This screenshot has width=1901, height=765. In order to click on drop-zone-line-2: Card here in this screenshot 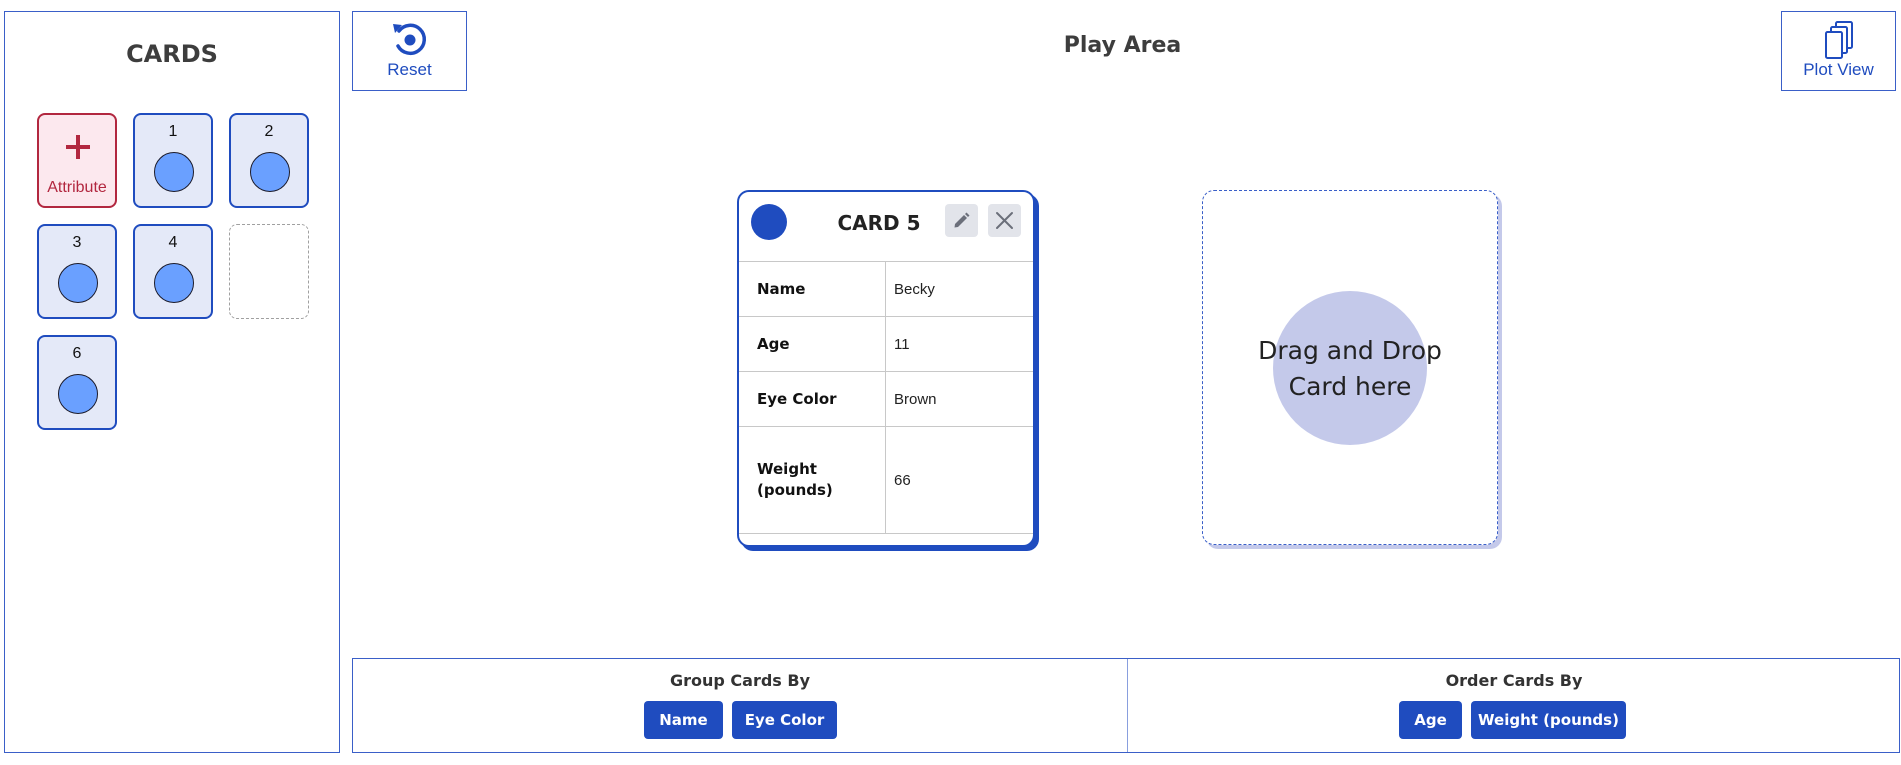, I will do `click(1350, 386)`.